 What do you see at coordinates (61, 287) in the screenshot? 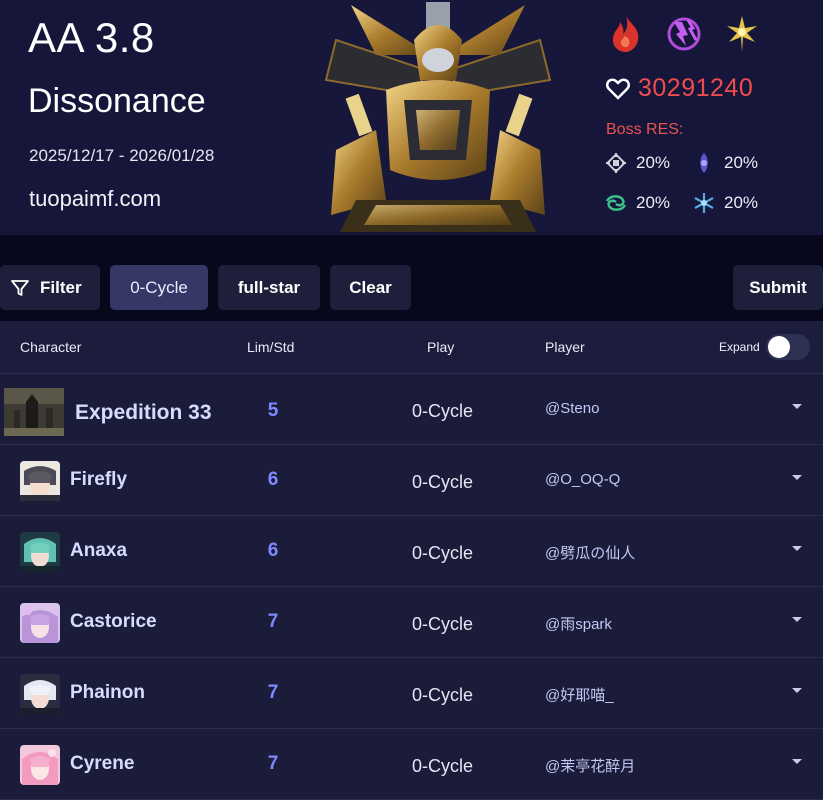
I see `filter-label: Filter` at bounding box center [61, 287].